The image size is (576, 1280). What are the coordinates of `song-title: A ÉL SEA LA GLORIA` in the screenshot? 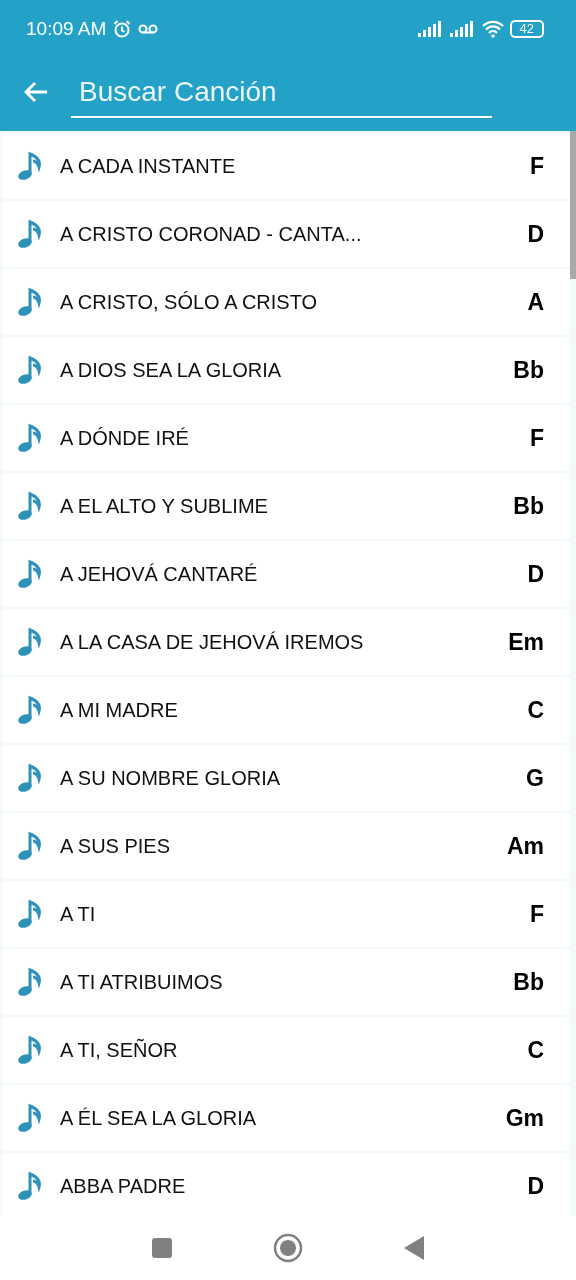 It's located at (159, 1118).